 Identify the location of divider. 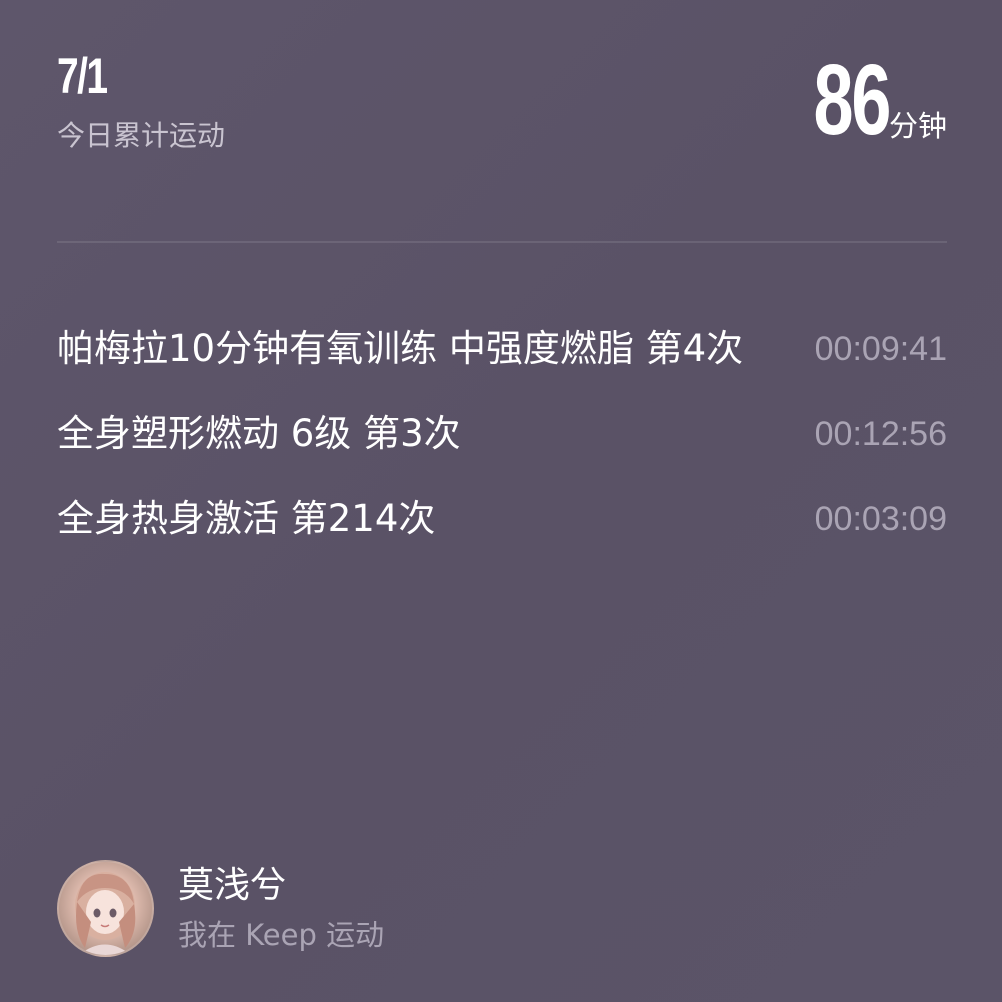
(502, 242).